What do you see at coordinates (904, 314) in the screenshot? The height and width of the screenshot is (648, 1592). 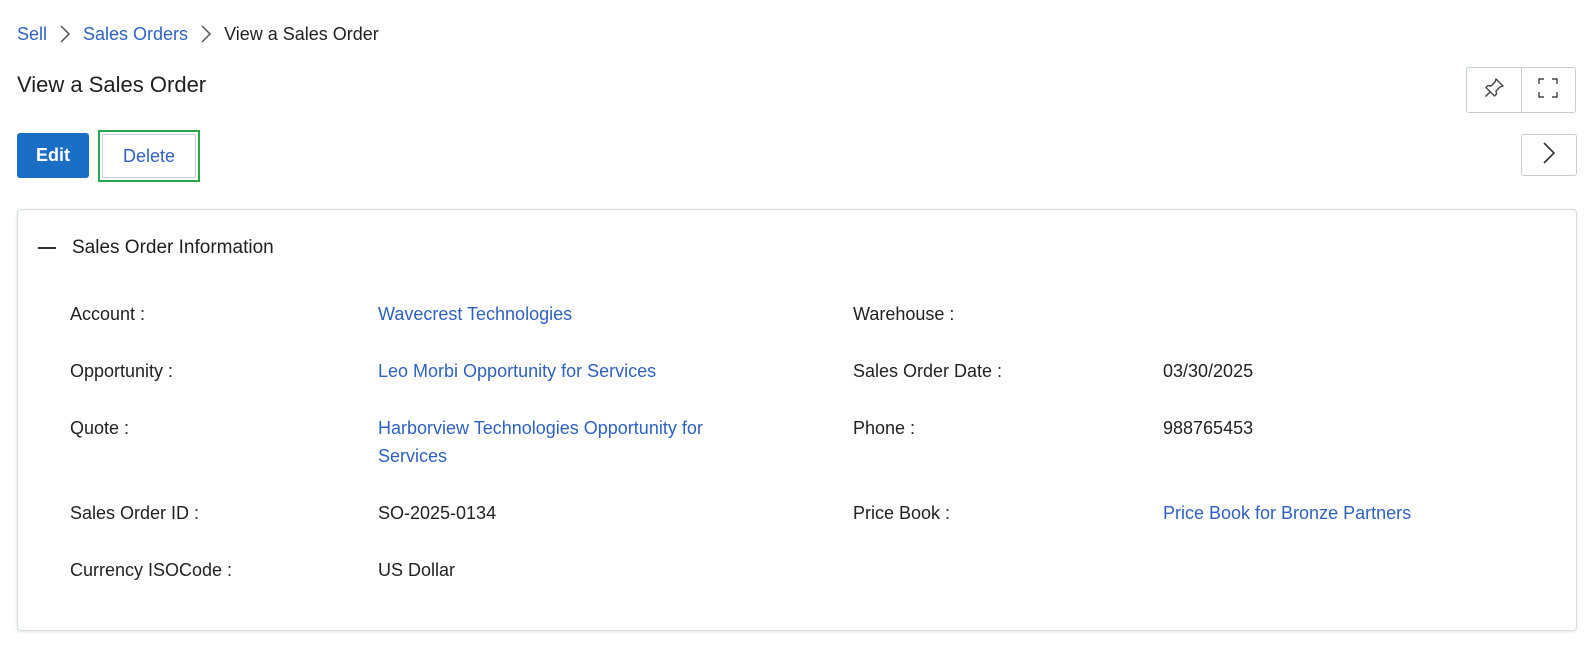 I see `warehouse-label: Warehouse :` at bounding box center [904, 314].